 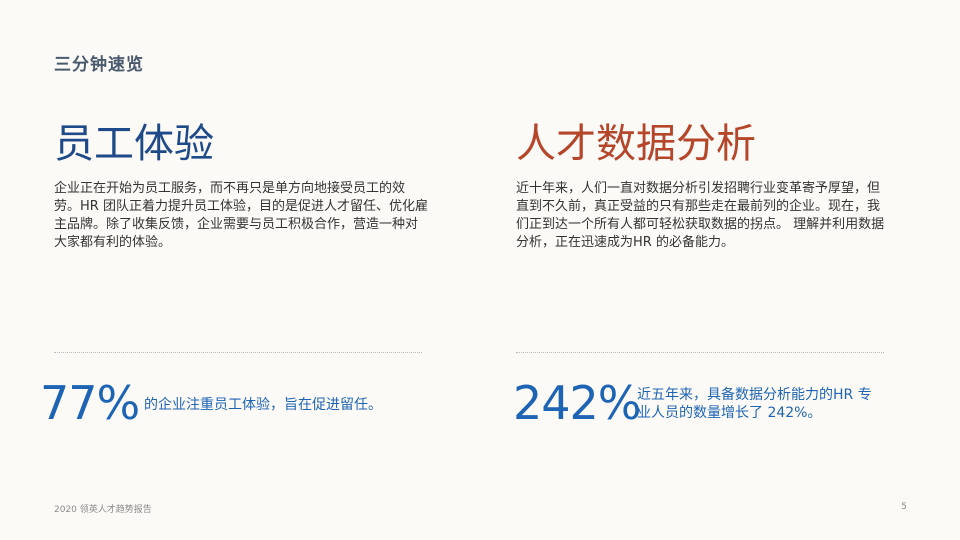 I want to click on talent-analytics-heading: 人才数据分析, so click(x=636, y=144).